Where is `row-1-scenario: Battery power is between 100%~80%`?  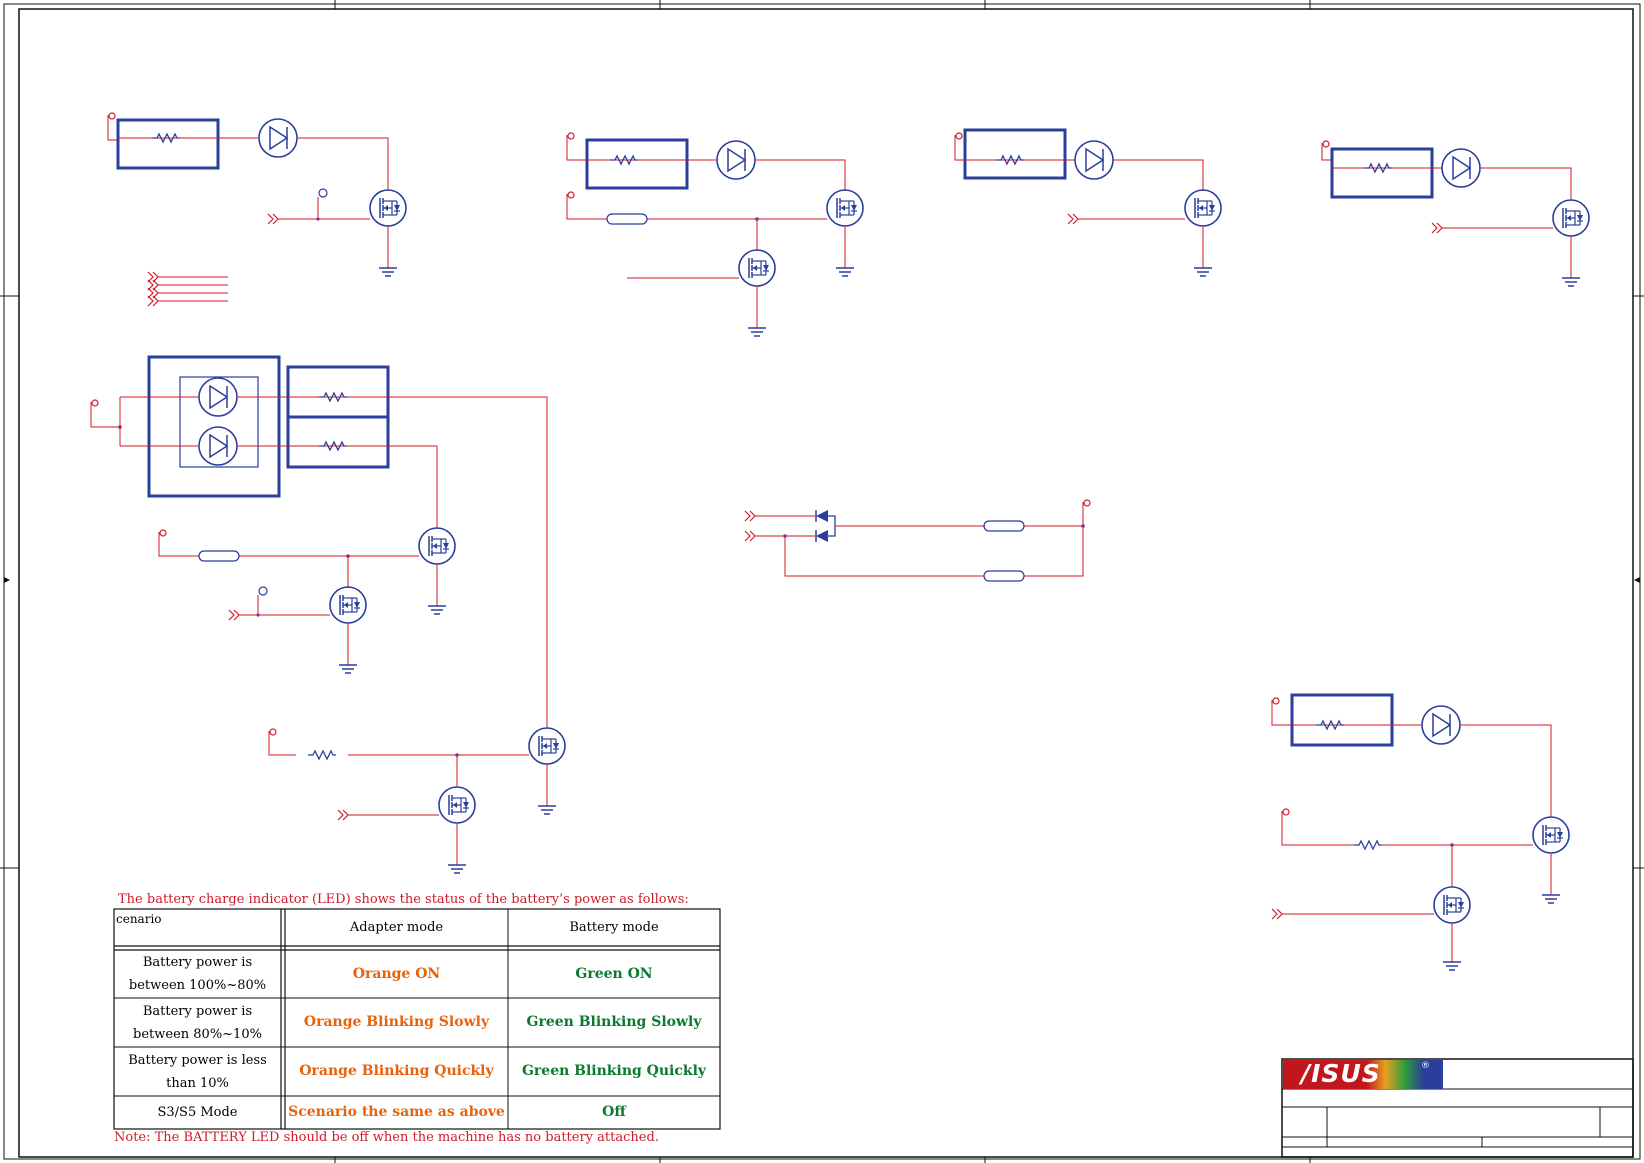 row-1-scenario: Battery power is between 100%~80% is located at coordinates (197, 974).